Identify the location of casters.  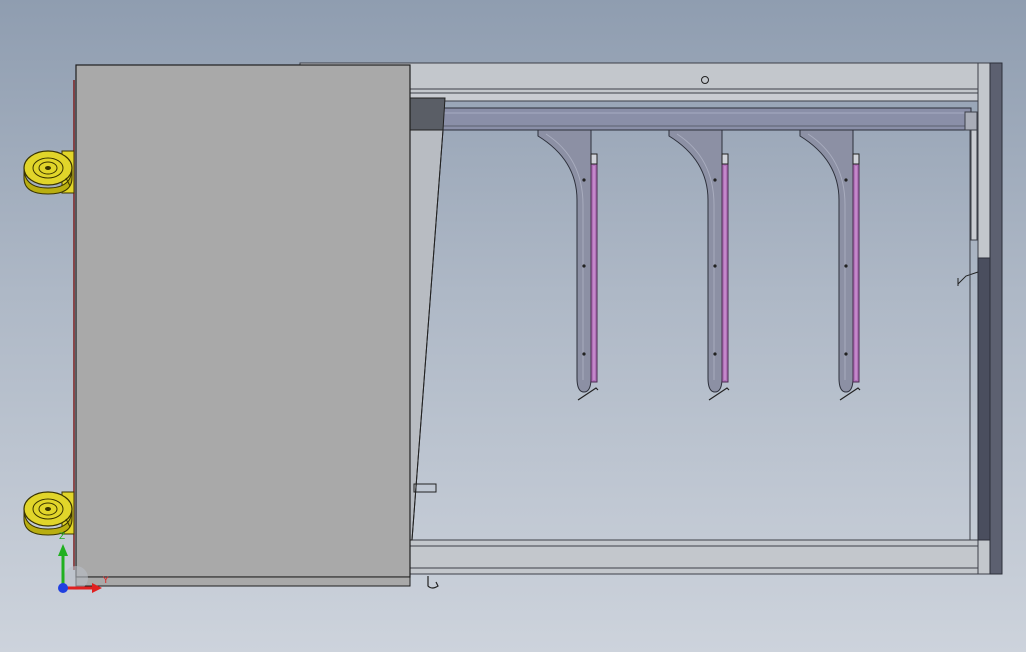
(49, 343).